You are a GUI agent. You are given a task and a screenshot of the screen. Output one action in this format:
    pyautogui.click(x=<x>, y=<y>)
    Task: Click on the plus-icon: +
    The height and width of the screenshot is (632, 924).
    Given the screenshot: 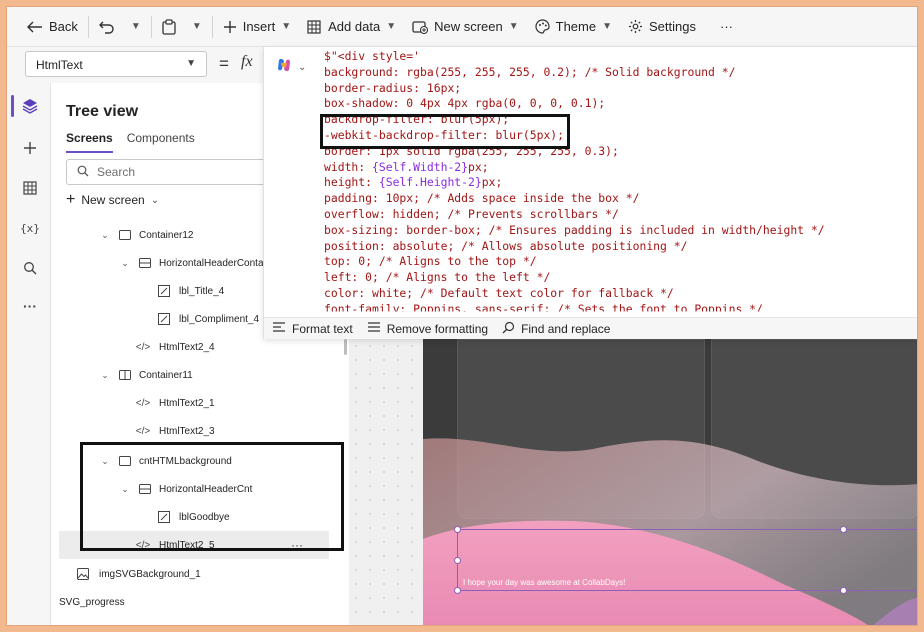 What is the action you would take?
    pyautogui.click(x=71, y=199)
    